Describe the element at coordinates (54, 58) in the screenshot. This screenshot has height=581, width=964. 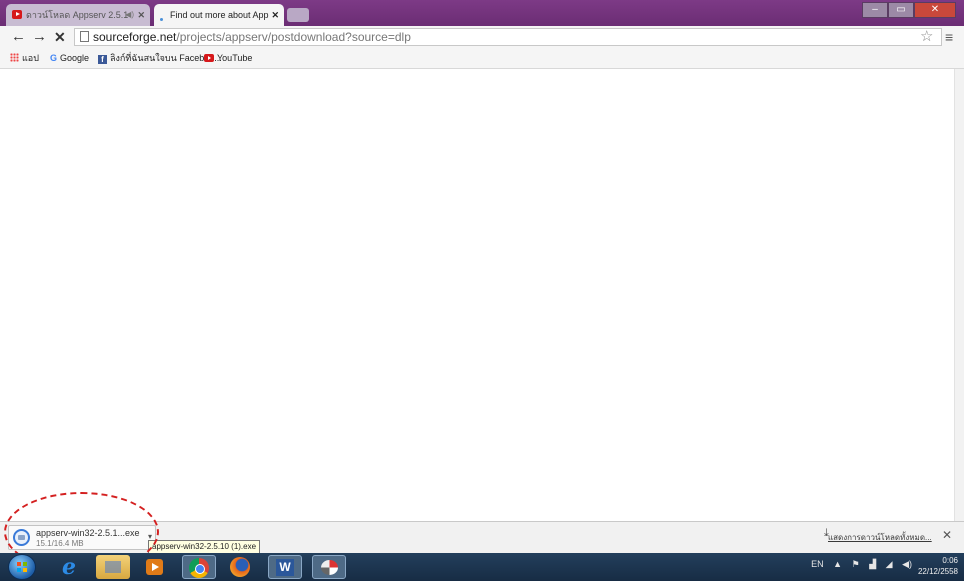
I see `google-icon: G` at that location.